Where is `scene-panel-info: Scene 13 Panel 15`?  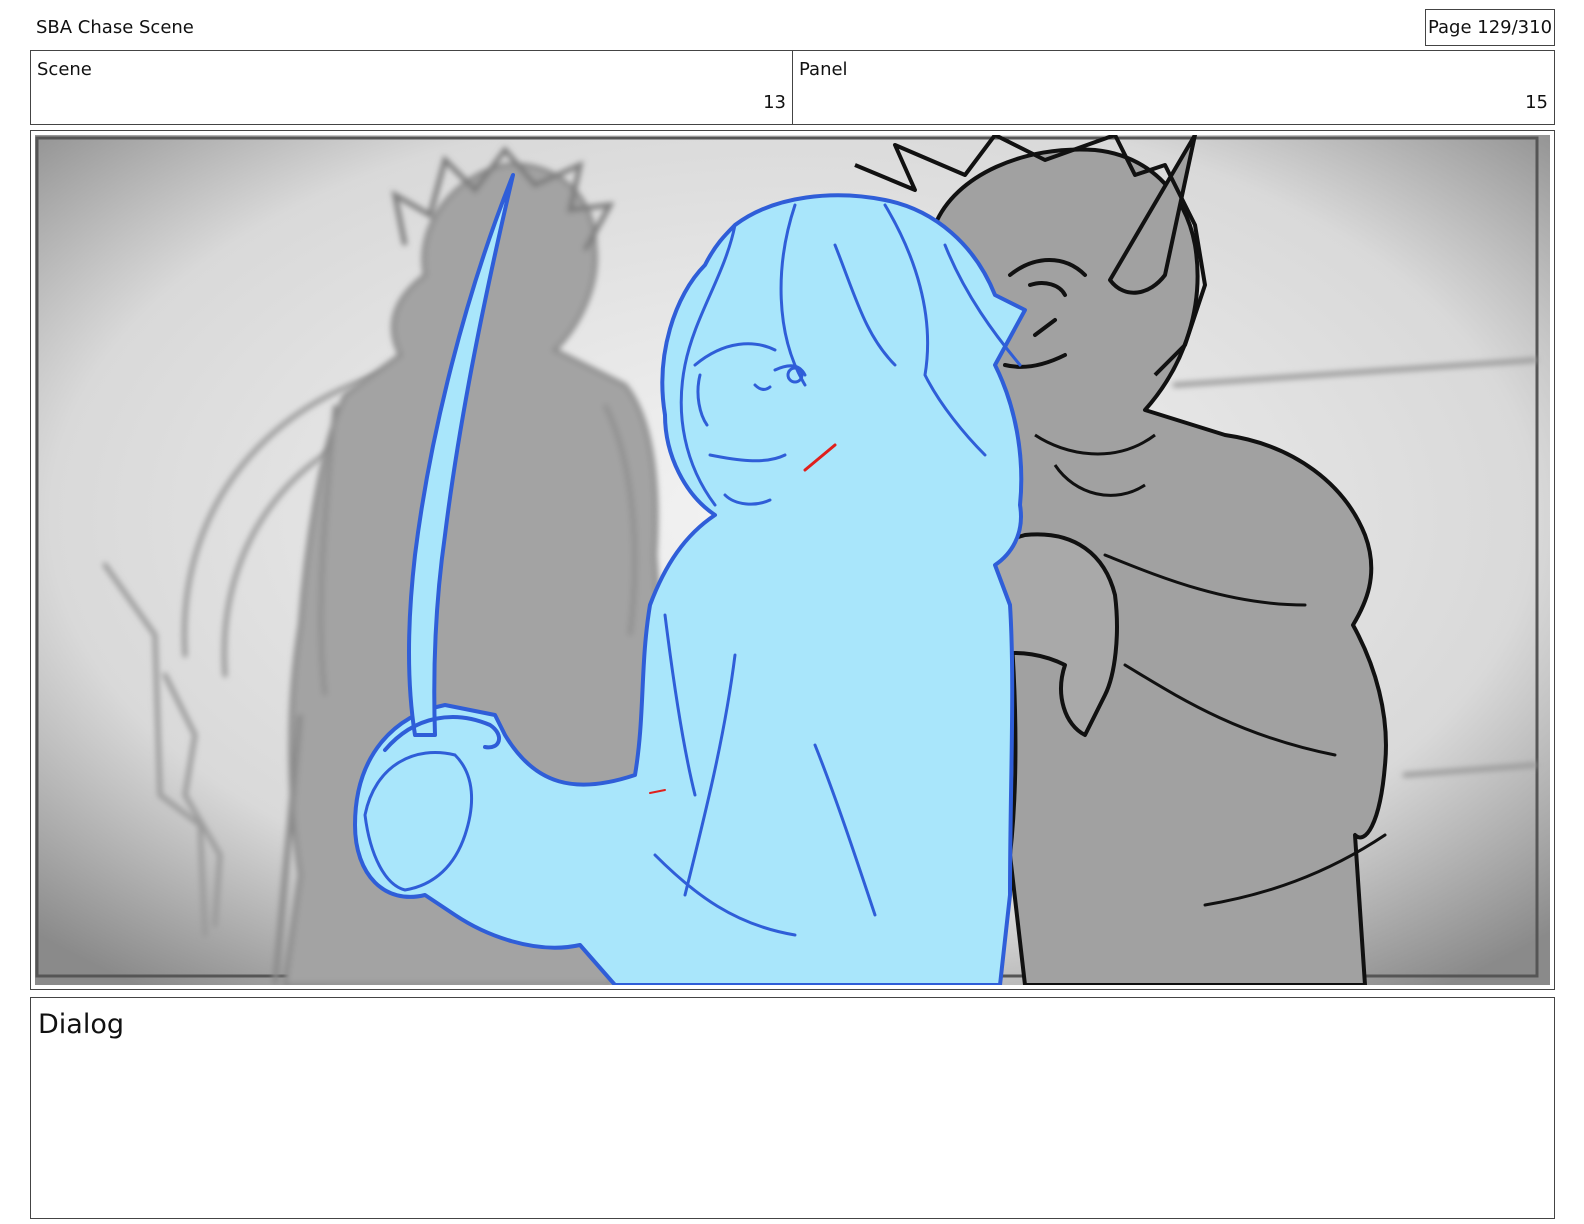 scene-panel-info: Scene 13 Panel 15 is located at coordinates (792, 87).